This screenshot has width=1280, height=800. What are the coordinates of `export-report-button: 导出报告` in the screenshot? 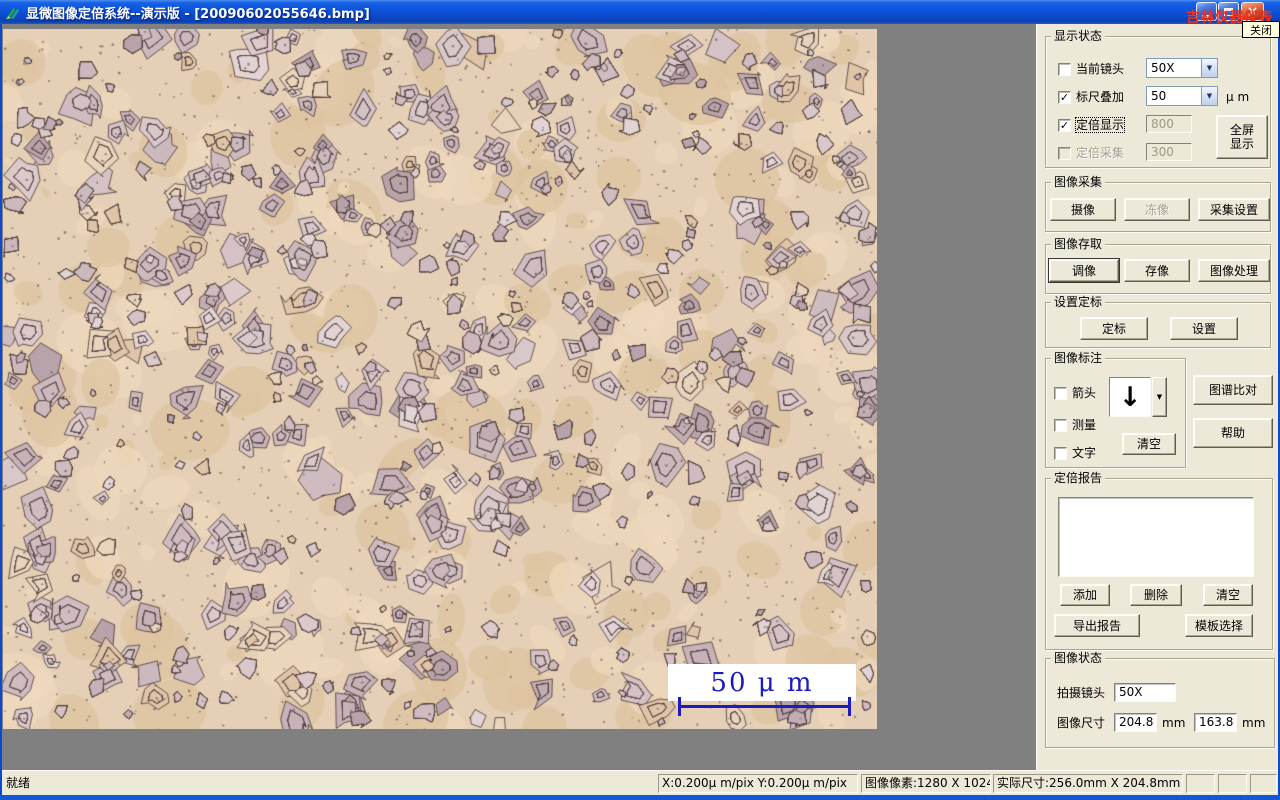 It's located at (1097, 625).